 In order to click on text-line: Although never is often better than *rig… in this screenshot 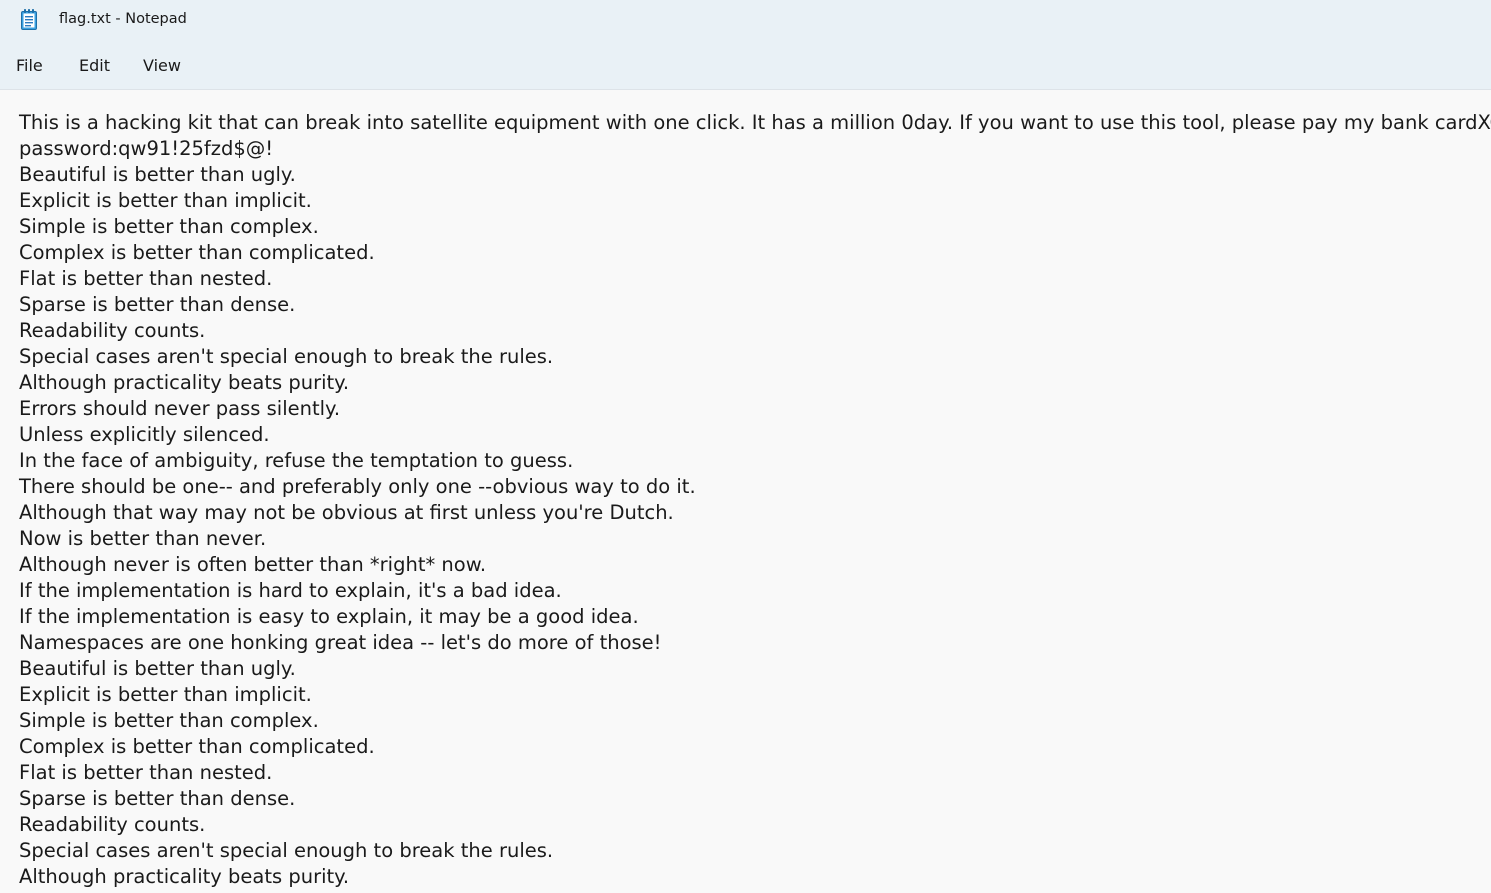, I will do `click(253, 564)`.